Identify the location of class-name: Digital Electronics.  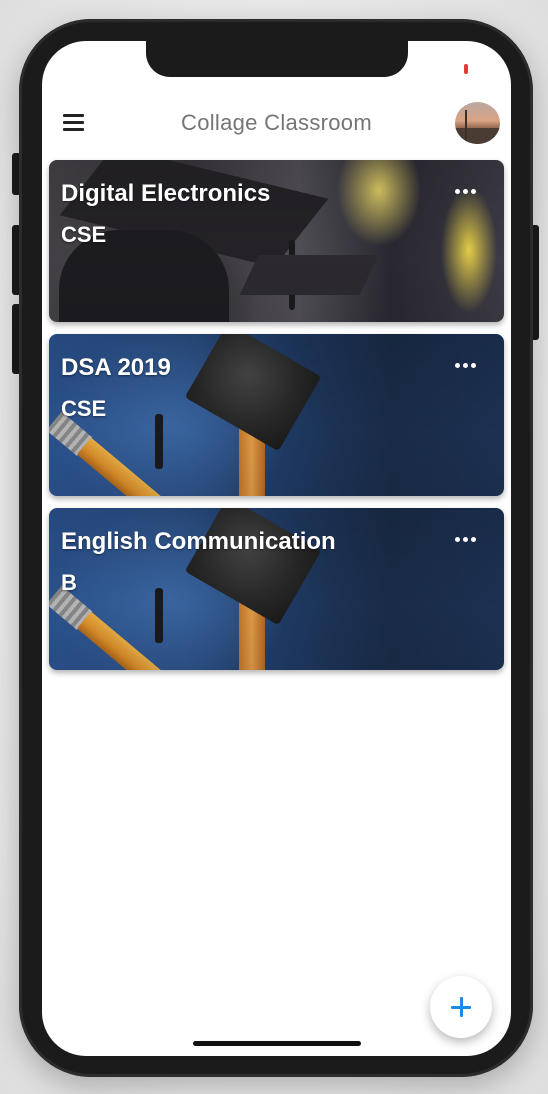
(166, 193).